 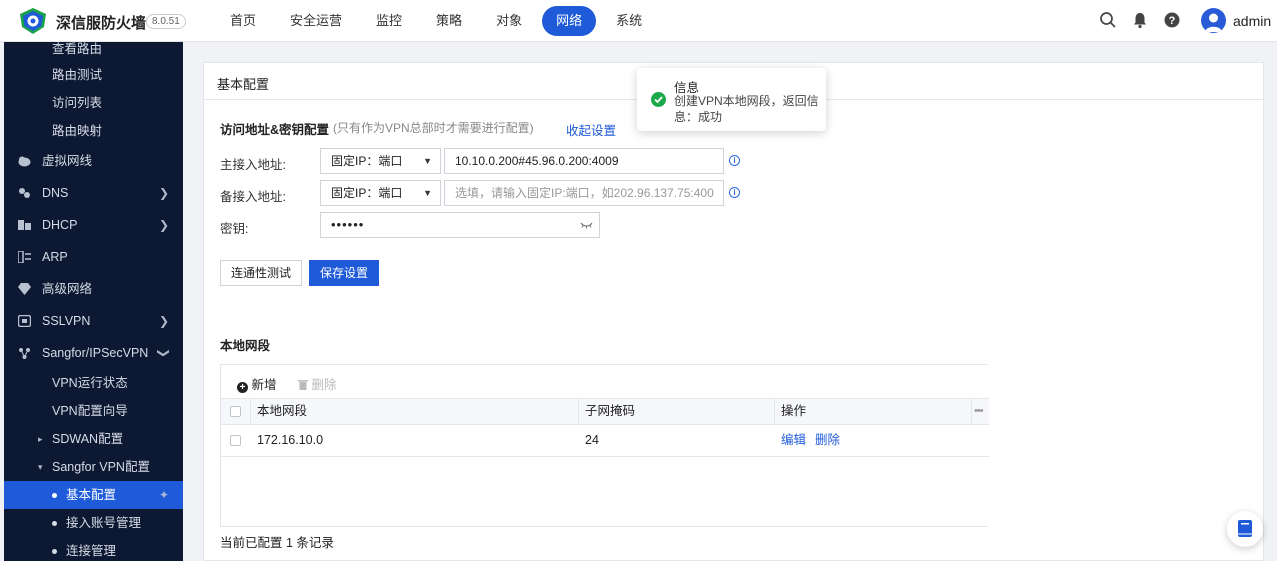 What do you see at coordinates (166, 21) in the screenshot?
I see `version-badge: 8.0.51` at bounding box center [166, 21].